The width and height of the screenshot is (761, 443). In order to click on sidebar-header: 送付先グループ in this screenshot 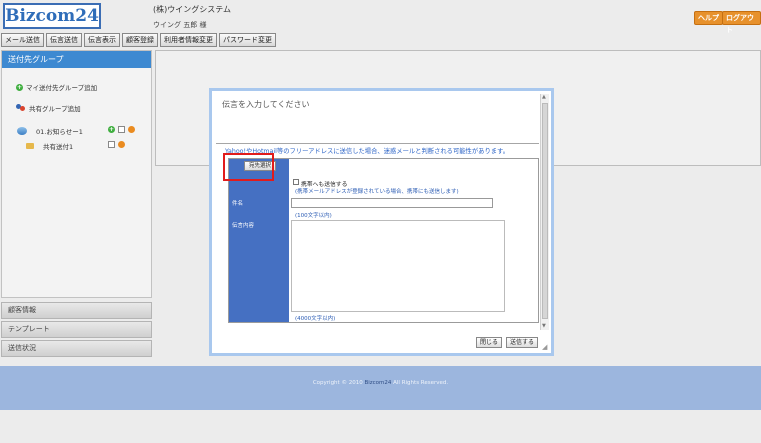, I will do `click(76, 59)`.